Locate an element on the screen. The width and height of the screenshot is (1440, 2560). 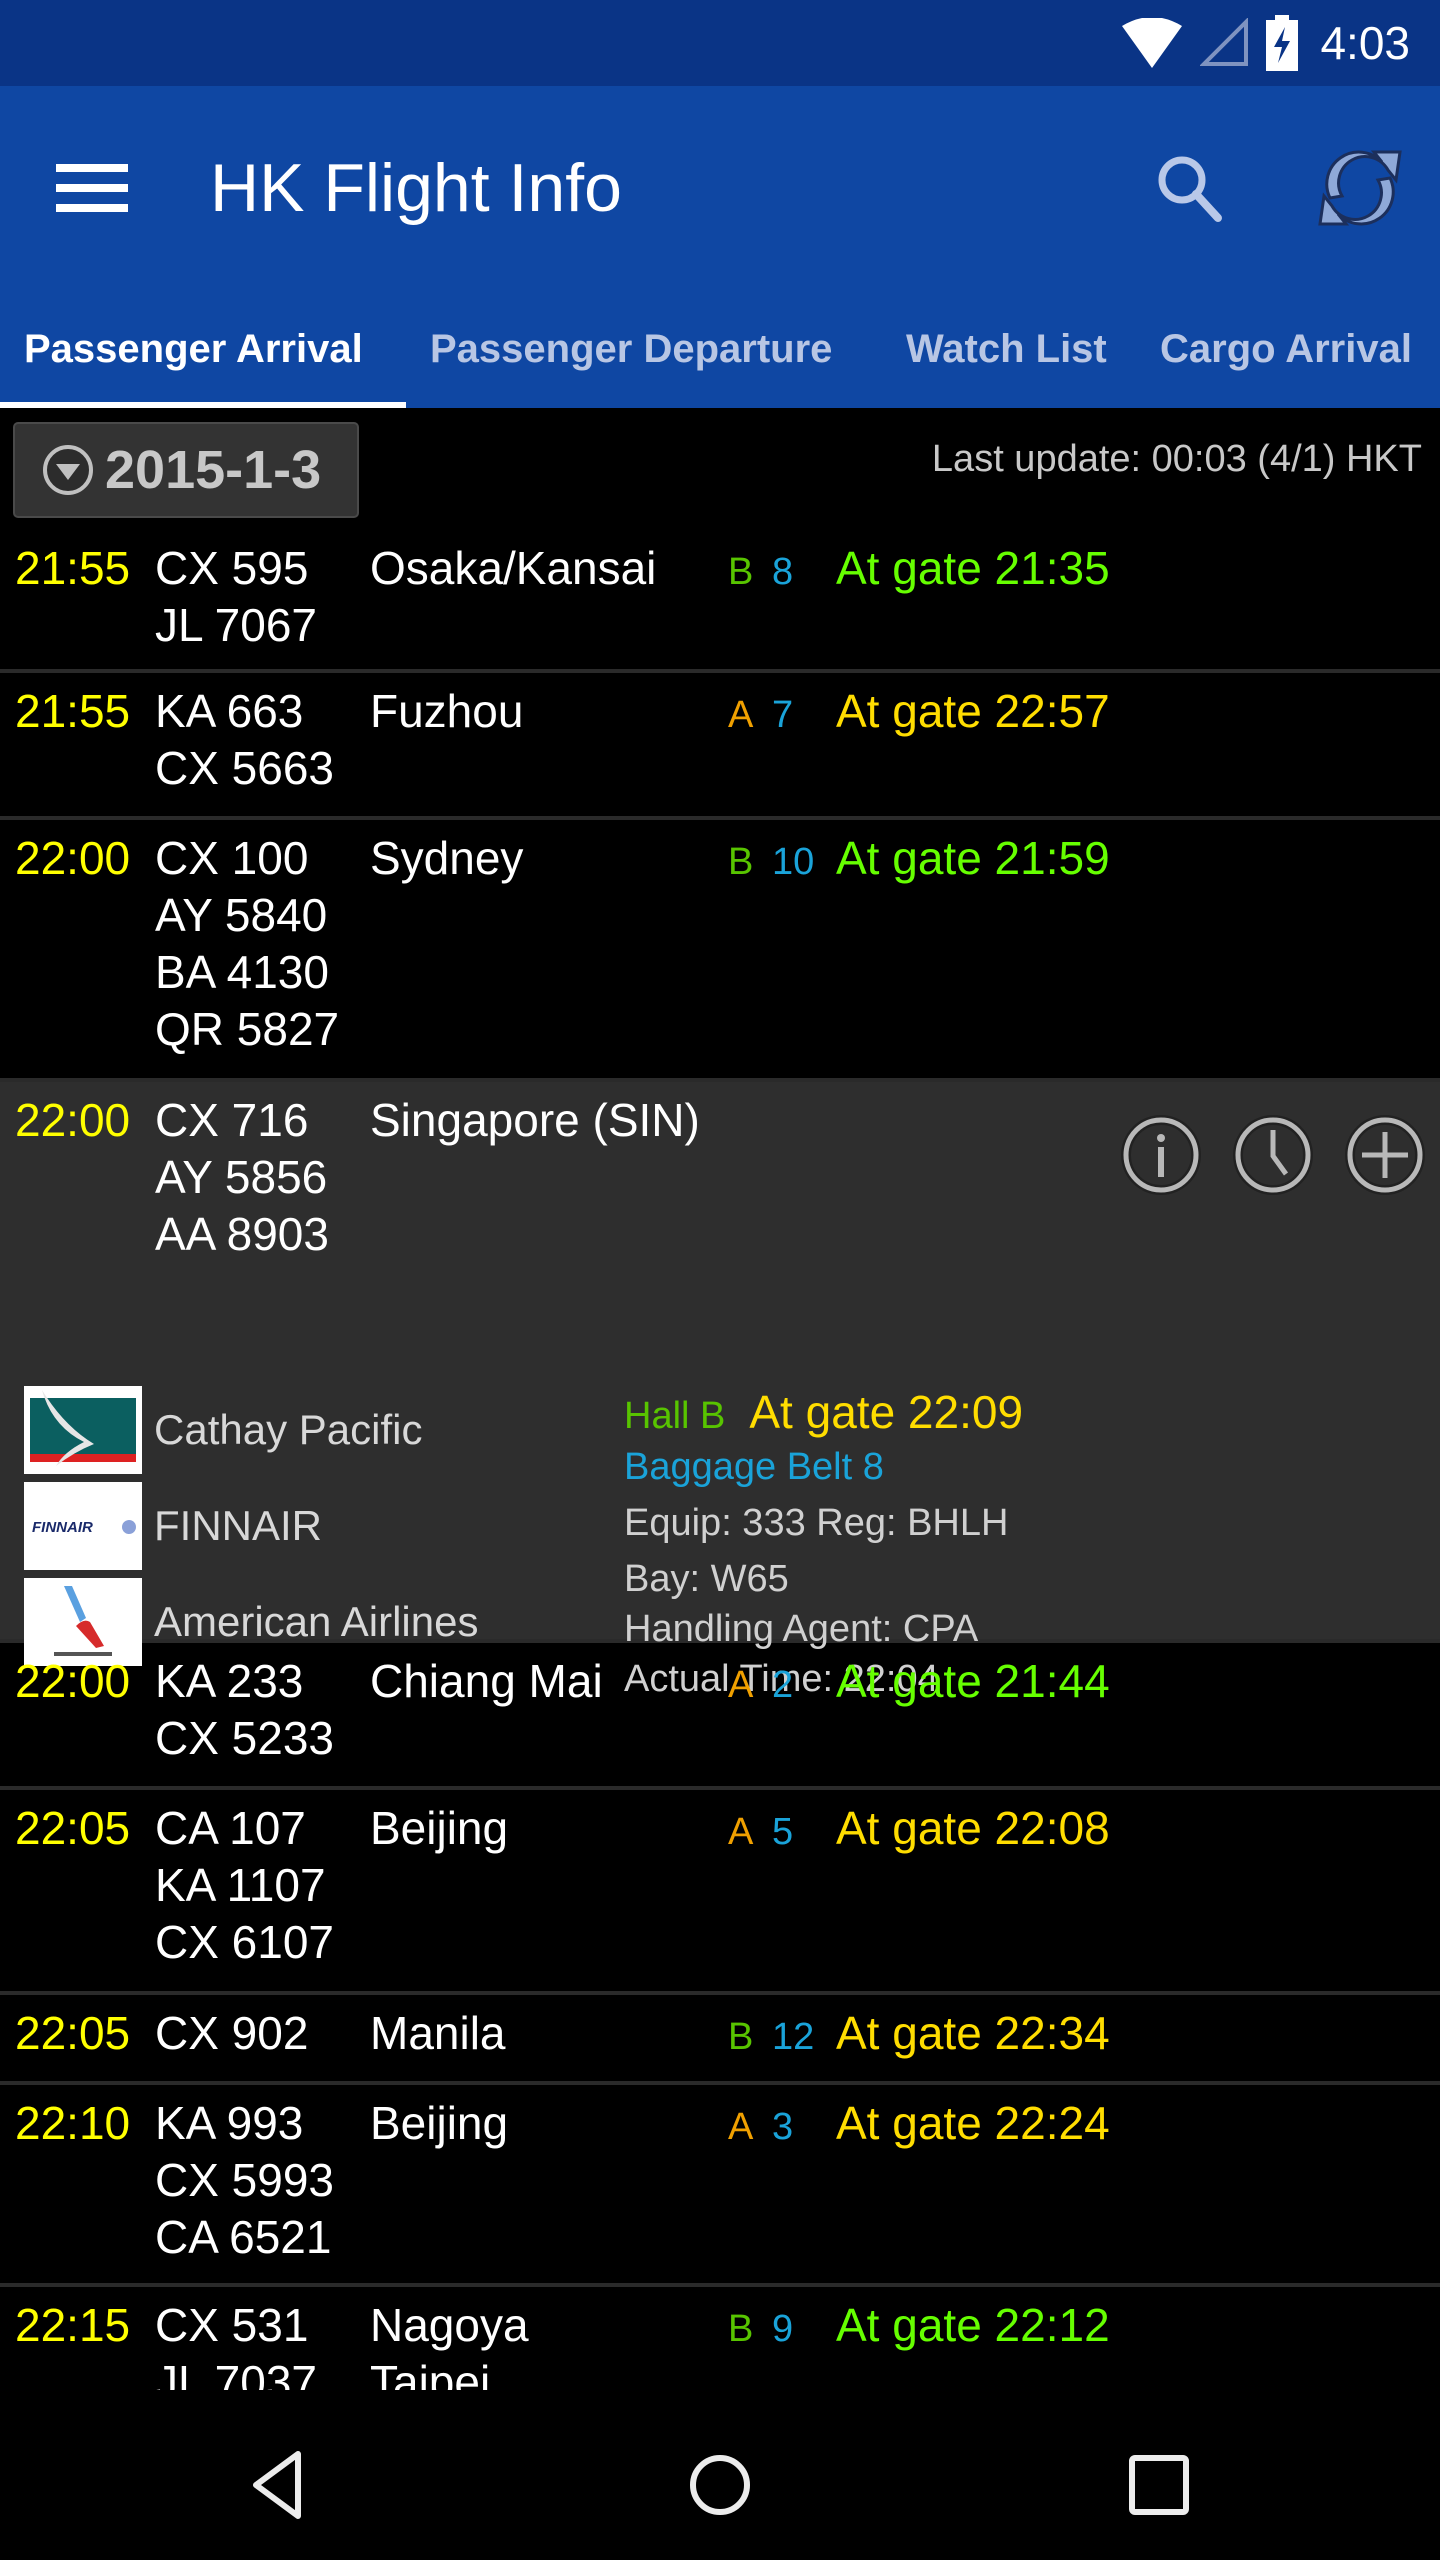
flight-numbers: KA 663 CX 5663 is located at coordinates (244, 740).